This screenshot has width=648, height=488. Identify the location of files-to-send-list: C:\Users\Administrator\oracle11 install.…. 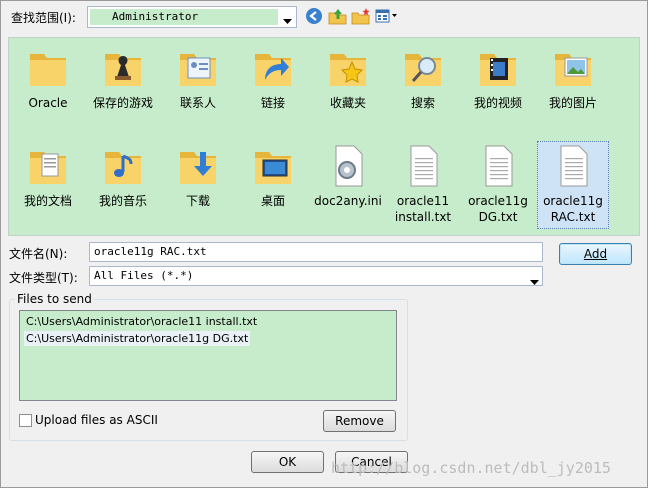
(208, 355).